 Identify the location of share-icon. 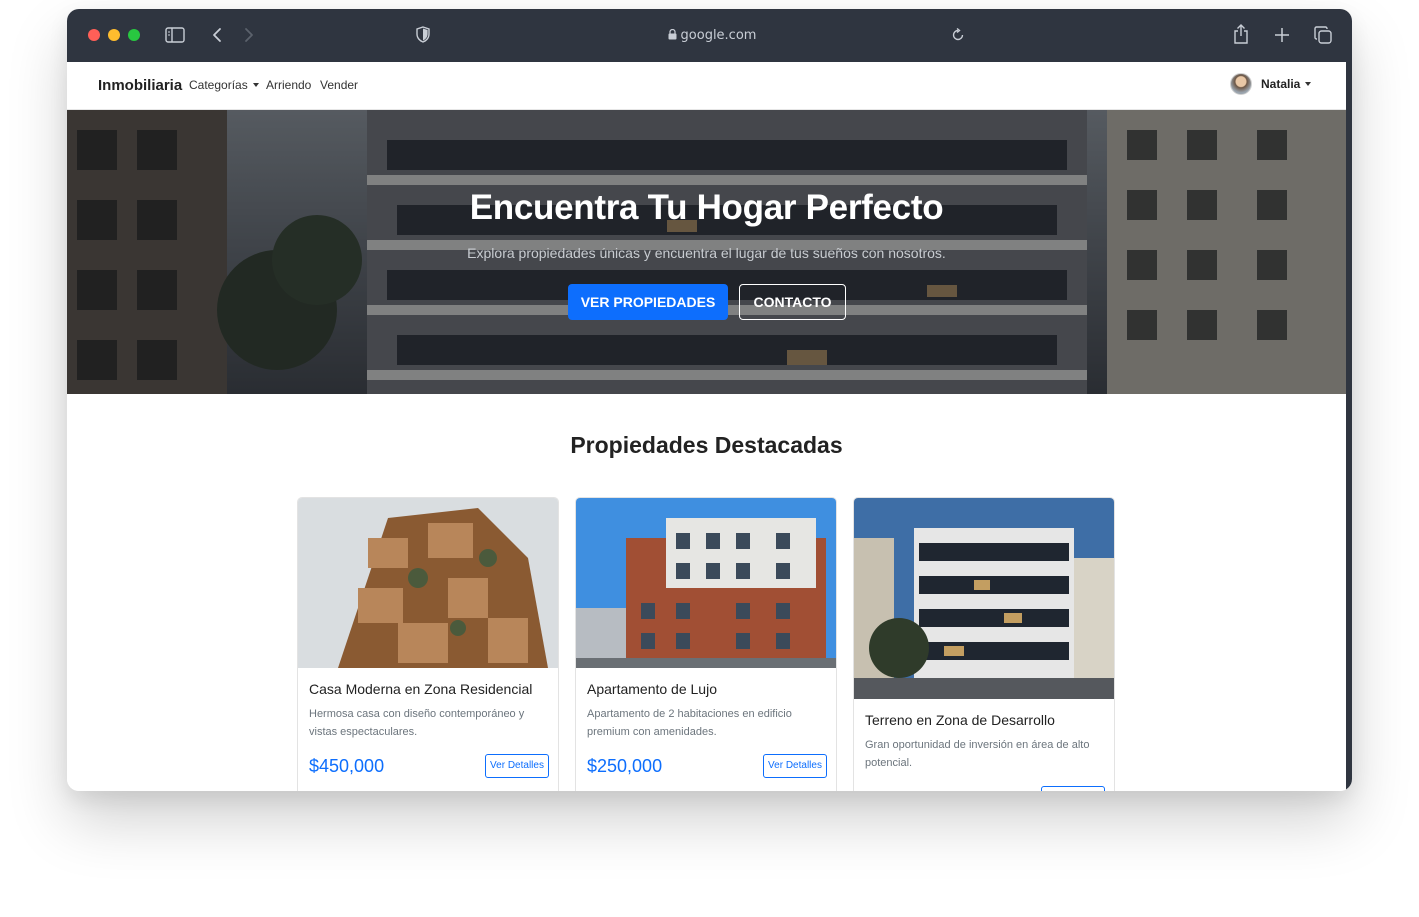
(1241, 34).